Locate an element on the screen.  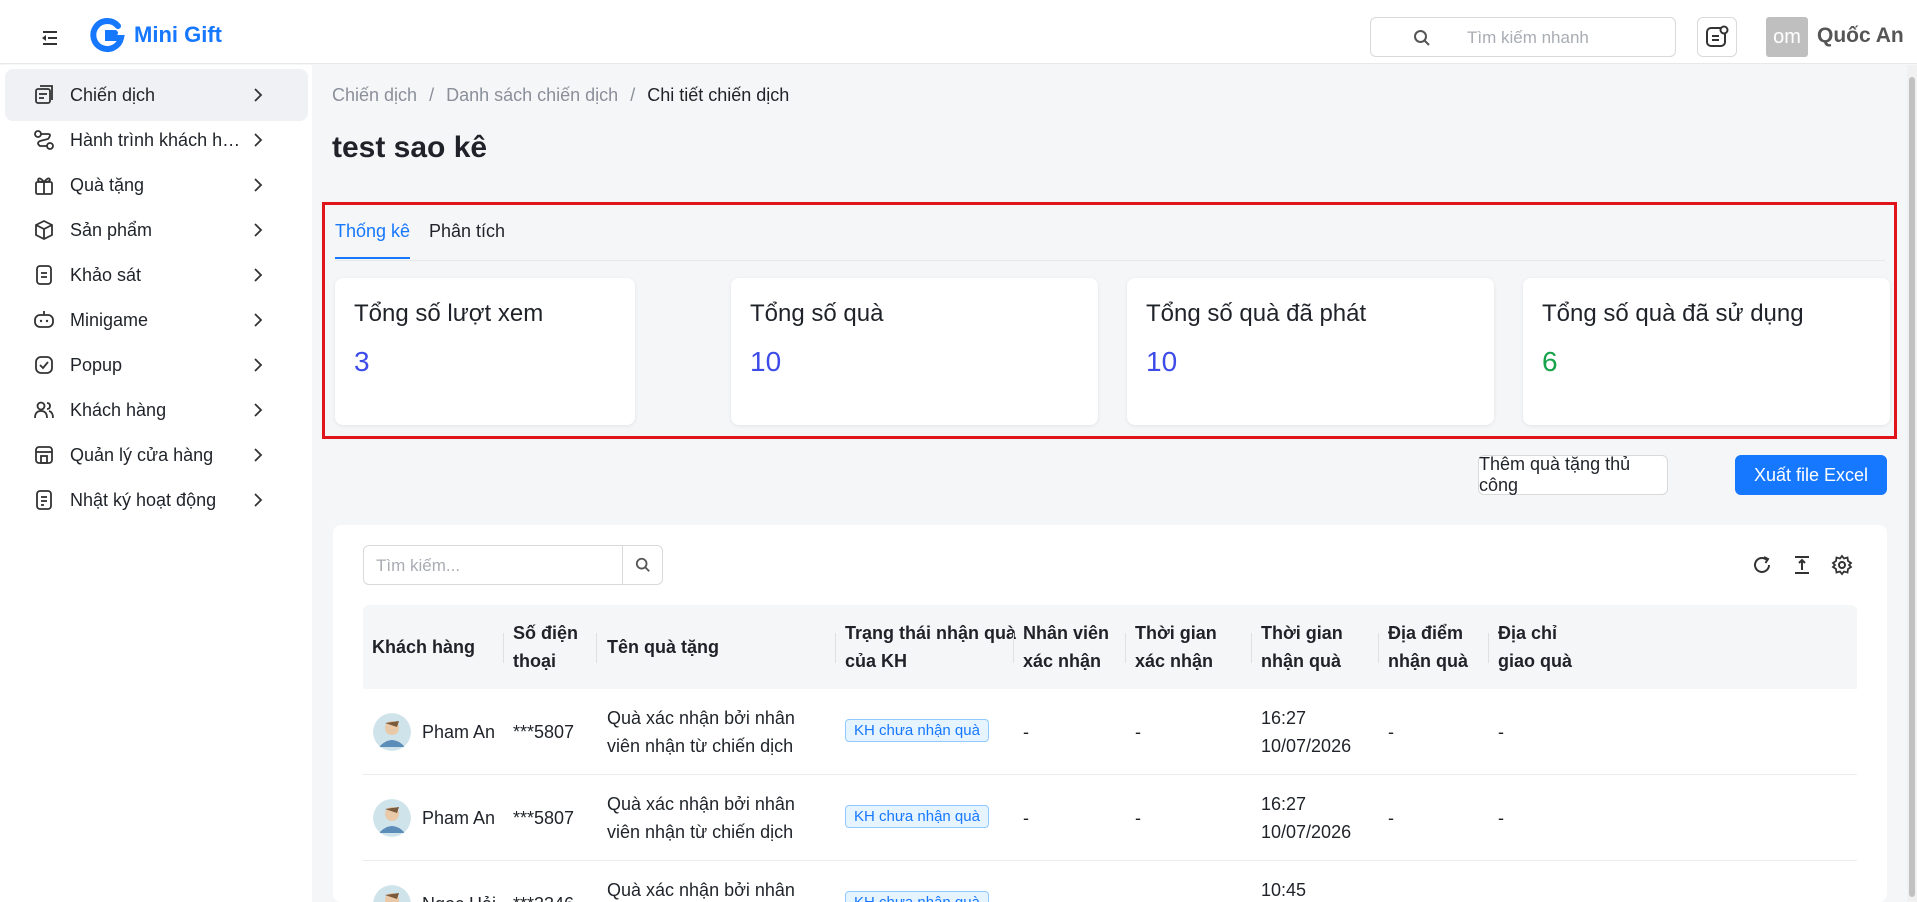
store-icon is located at coordinates (44, 455).